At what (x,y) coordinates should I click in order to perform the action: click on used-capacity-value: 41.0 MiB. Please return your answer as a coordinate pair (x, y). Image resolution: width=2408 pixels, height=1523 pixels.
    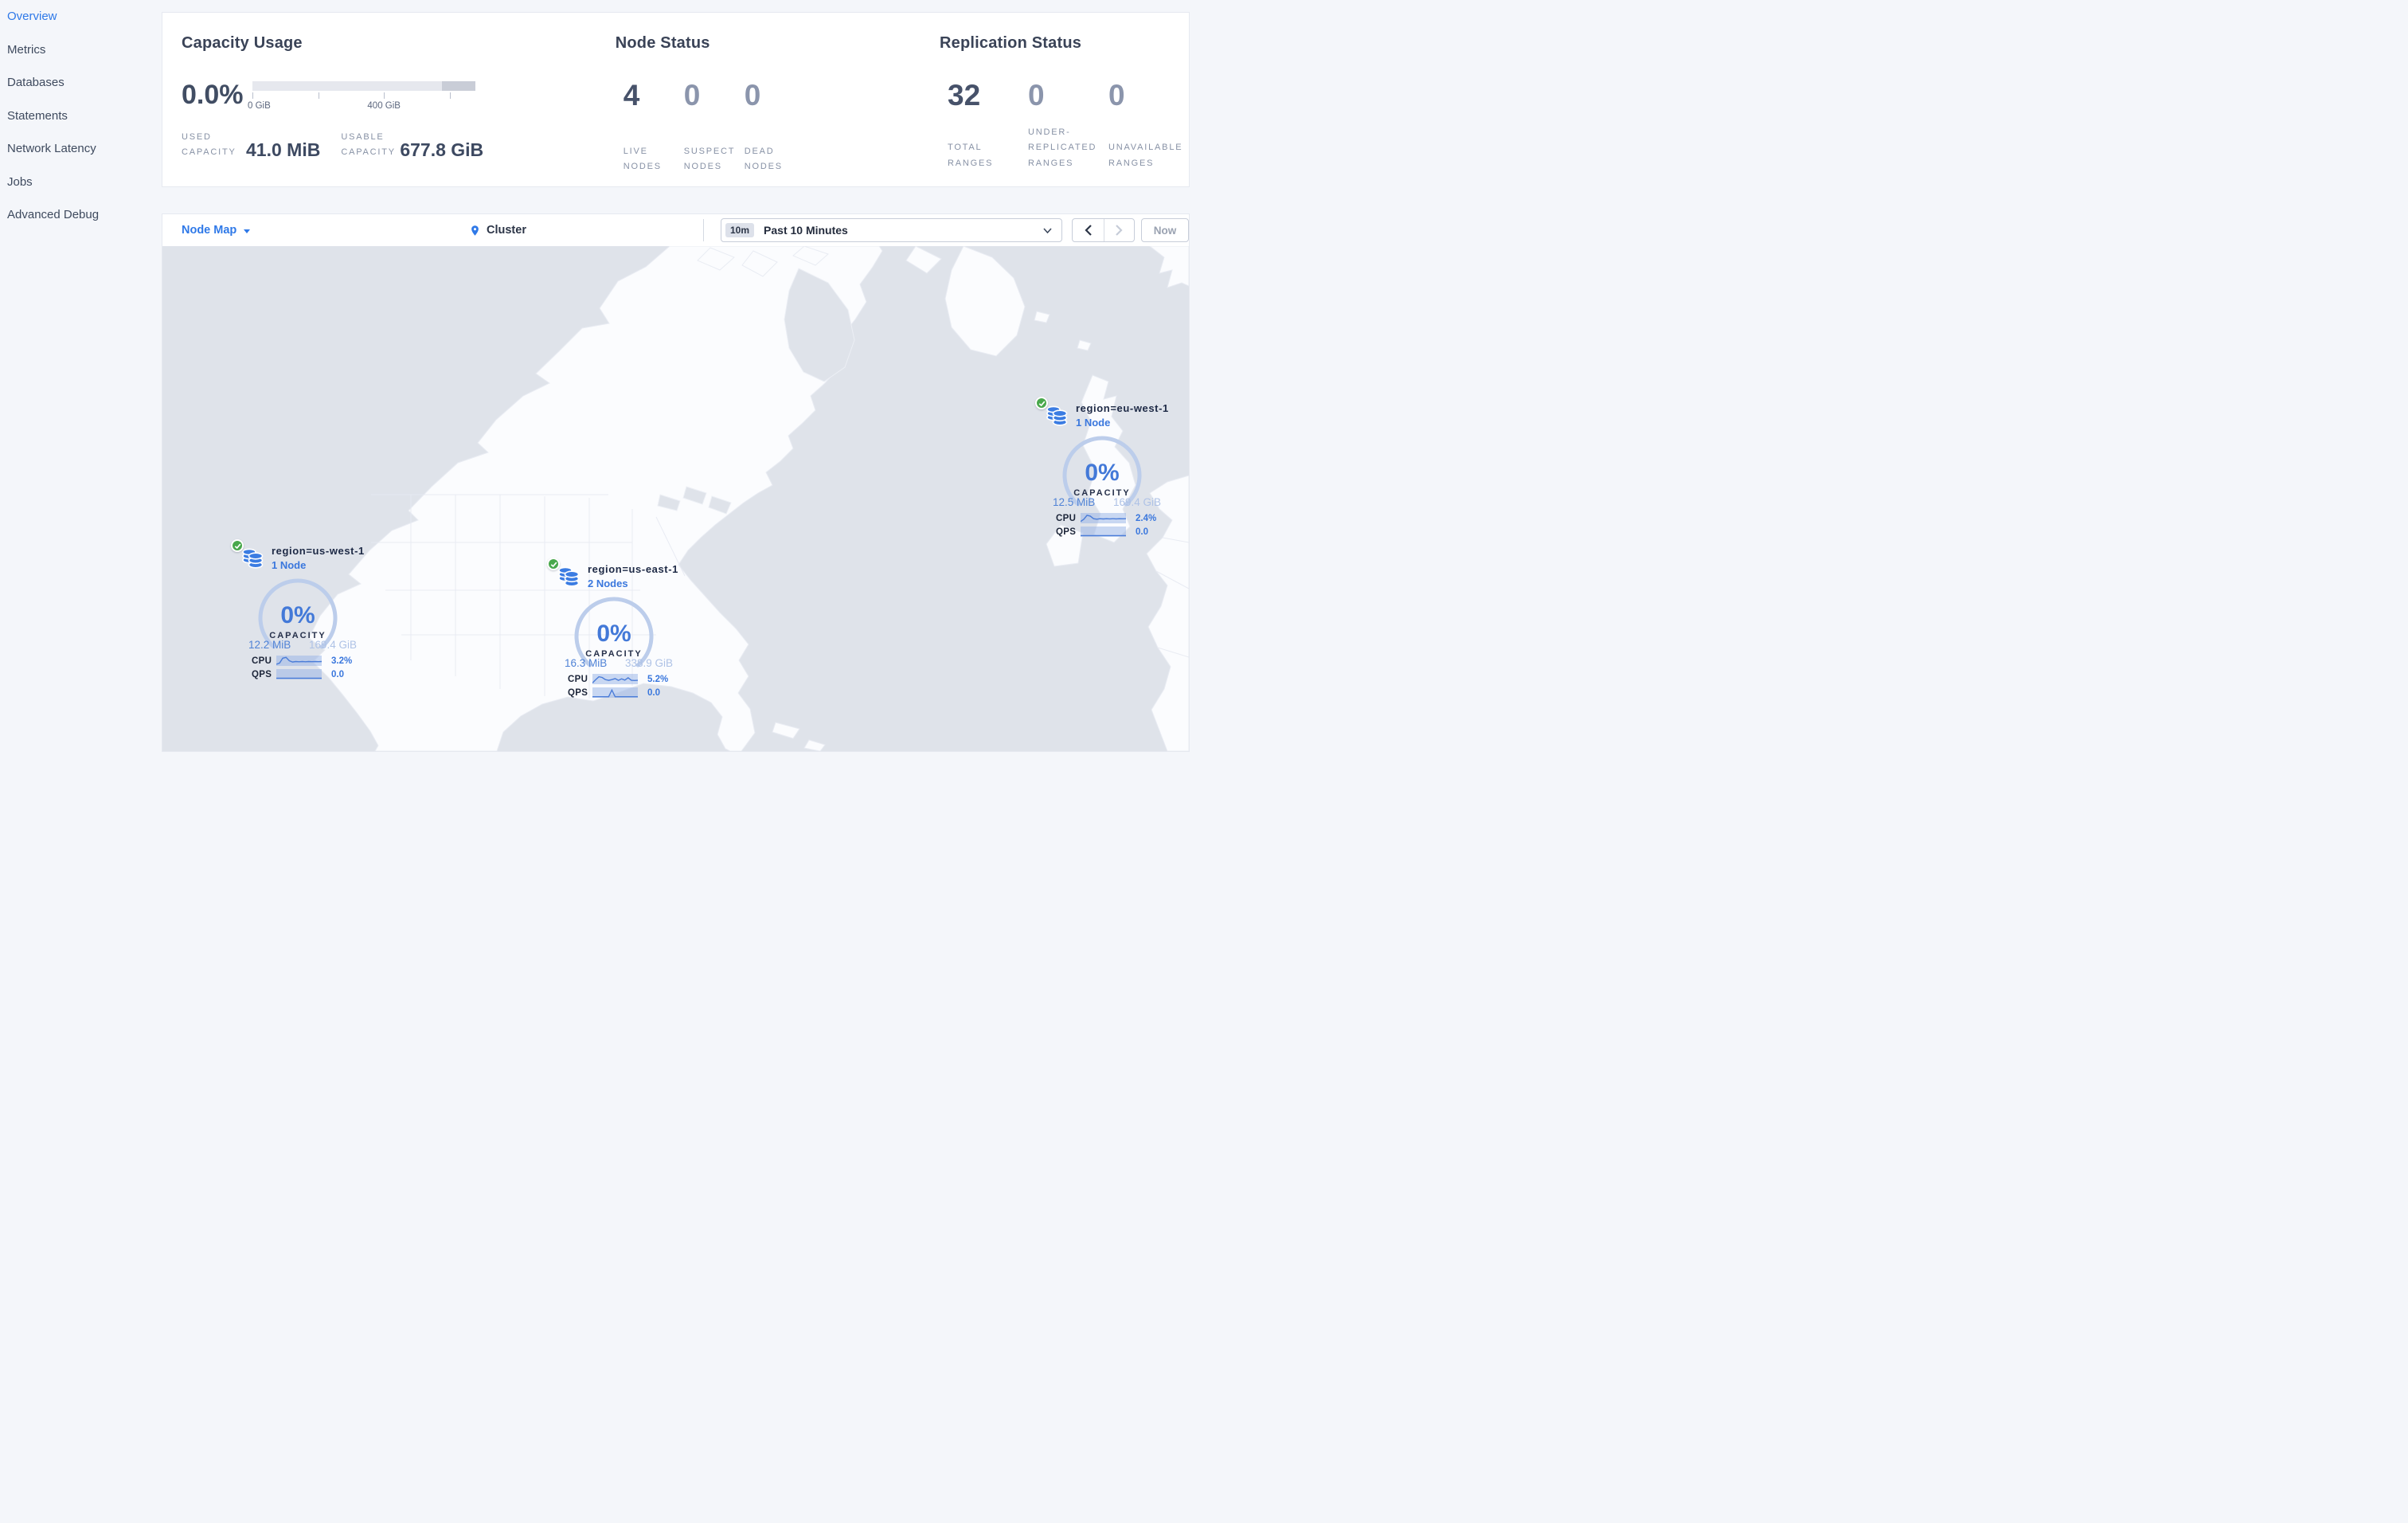
    Looking at the image, I should click on (283, 149).